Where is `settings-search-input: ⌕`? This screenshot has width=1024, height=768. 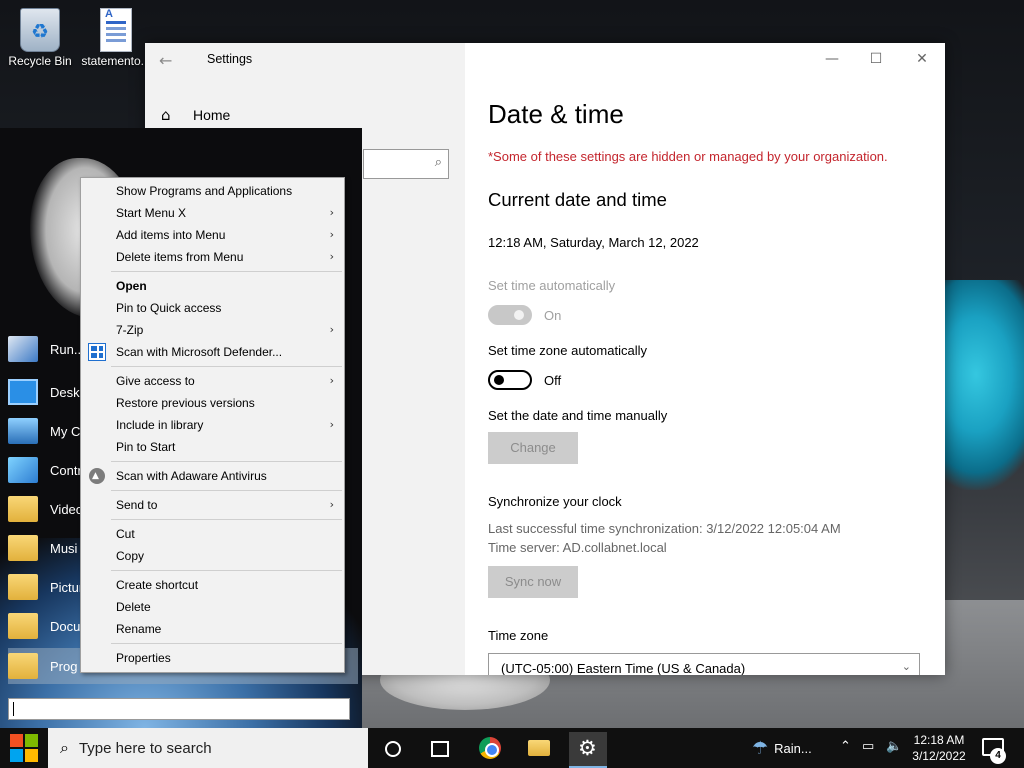
settings-search-input: ⌕ is located at coordinates (406, 164).